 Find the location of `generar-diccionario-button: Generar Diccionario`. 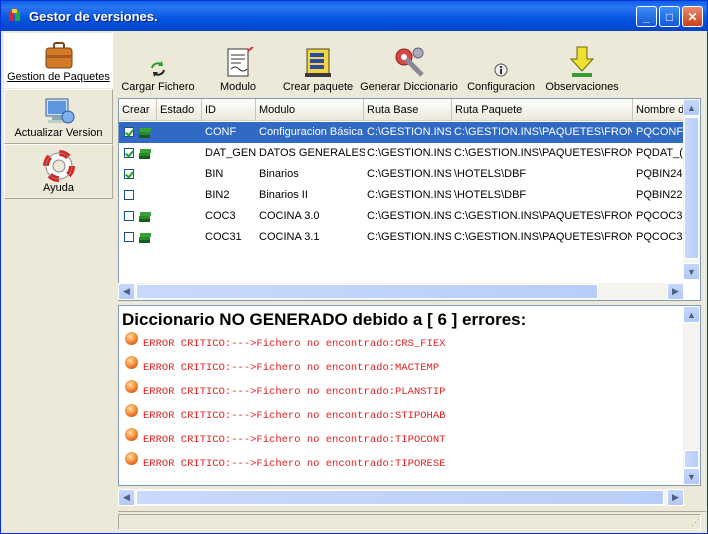

generar-diccionario-button: Generar Diccionario is located at coordinates (409, 65).